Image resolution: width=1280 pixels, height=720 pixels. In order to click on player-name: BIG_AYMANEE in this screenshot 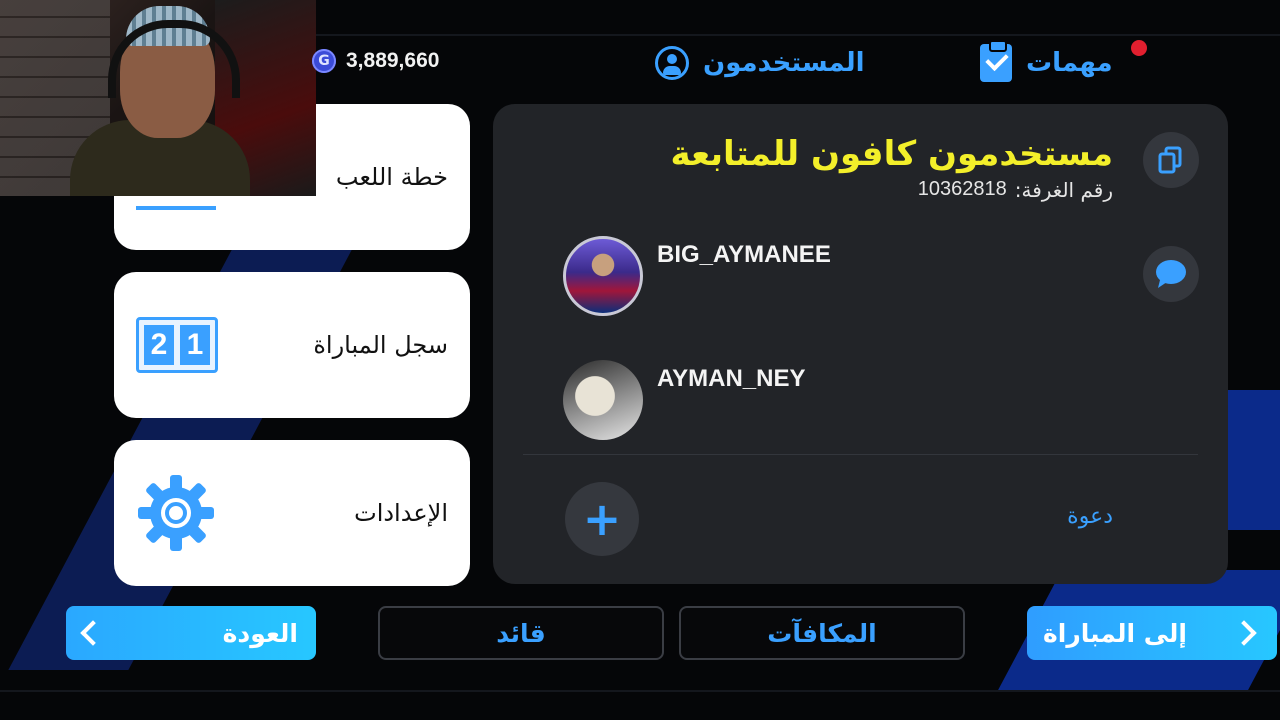, I will do `click(744, 254)`.